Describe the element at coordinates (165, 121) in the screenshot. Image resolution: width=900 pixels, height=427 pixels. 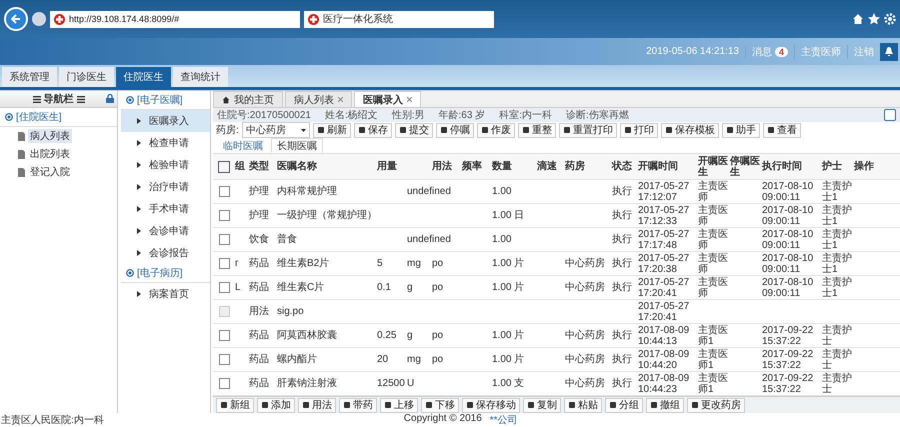
I see `menu-item: 医嘱录入` at that location.